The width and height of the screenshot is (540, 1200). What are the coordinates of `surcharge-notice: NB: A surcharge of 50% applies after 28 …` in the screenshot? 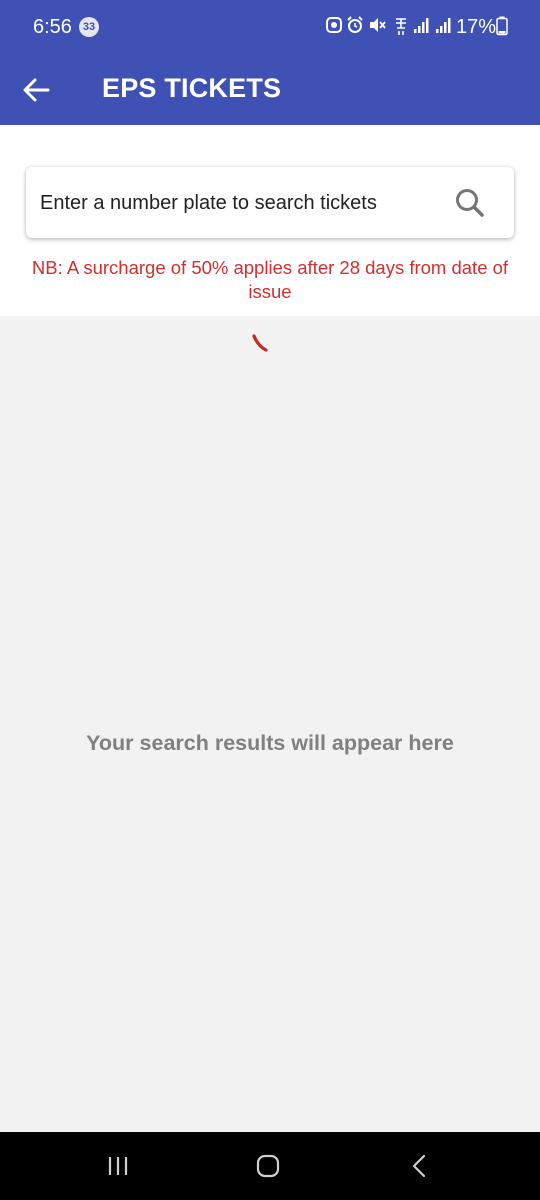 It's located at (270, 279).